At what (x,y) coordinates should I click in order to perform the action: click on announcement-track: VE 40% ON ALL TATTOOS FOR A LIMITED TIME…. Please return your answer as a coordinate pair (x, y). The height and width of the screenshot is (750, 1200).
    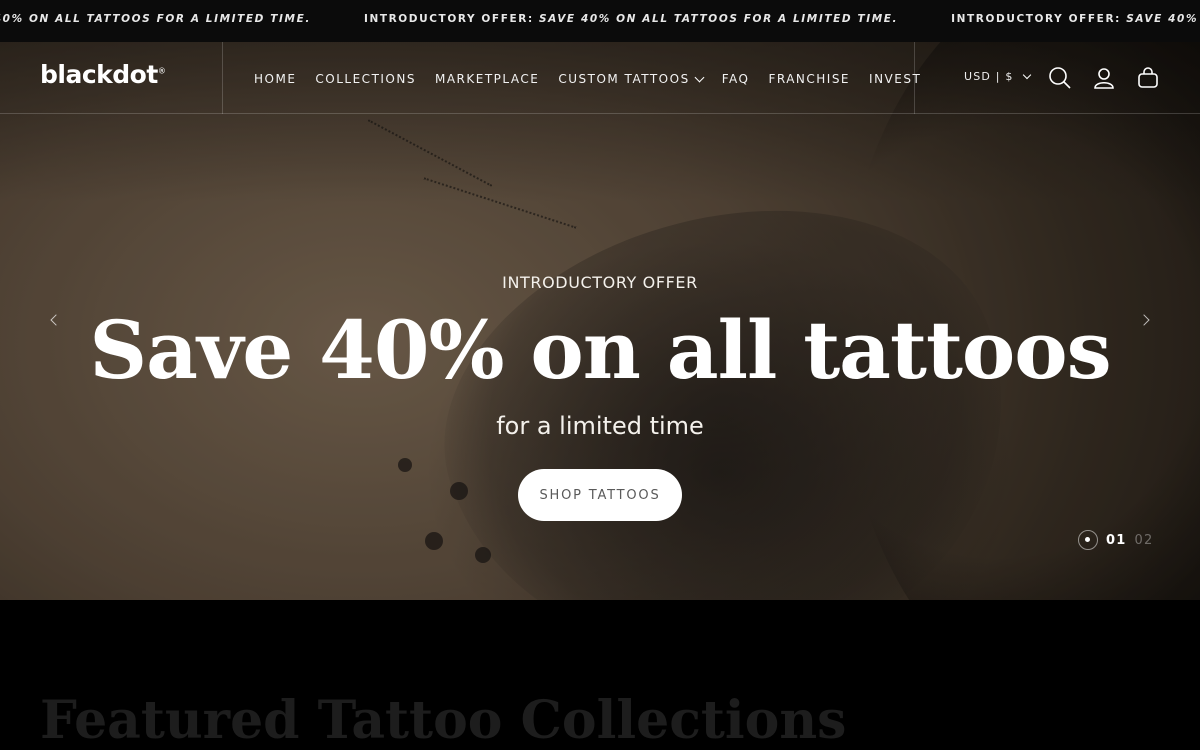
    Looking at the image, I should click on (600, 19).